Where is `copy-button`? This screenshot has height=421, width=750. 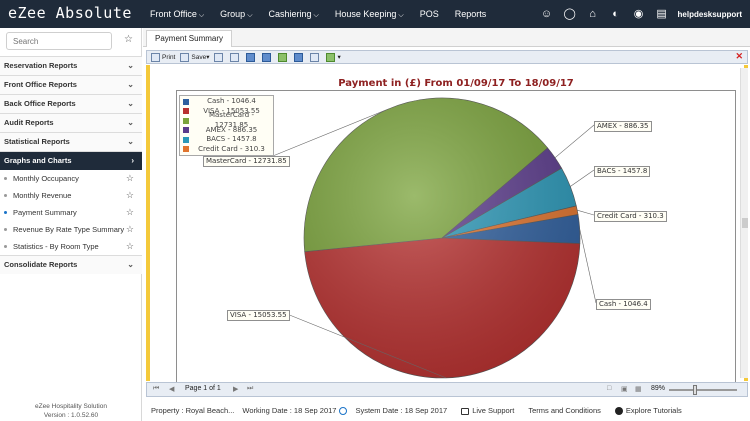
copy-button is located at coordinates (235, 57).